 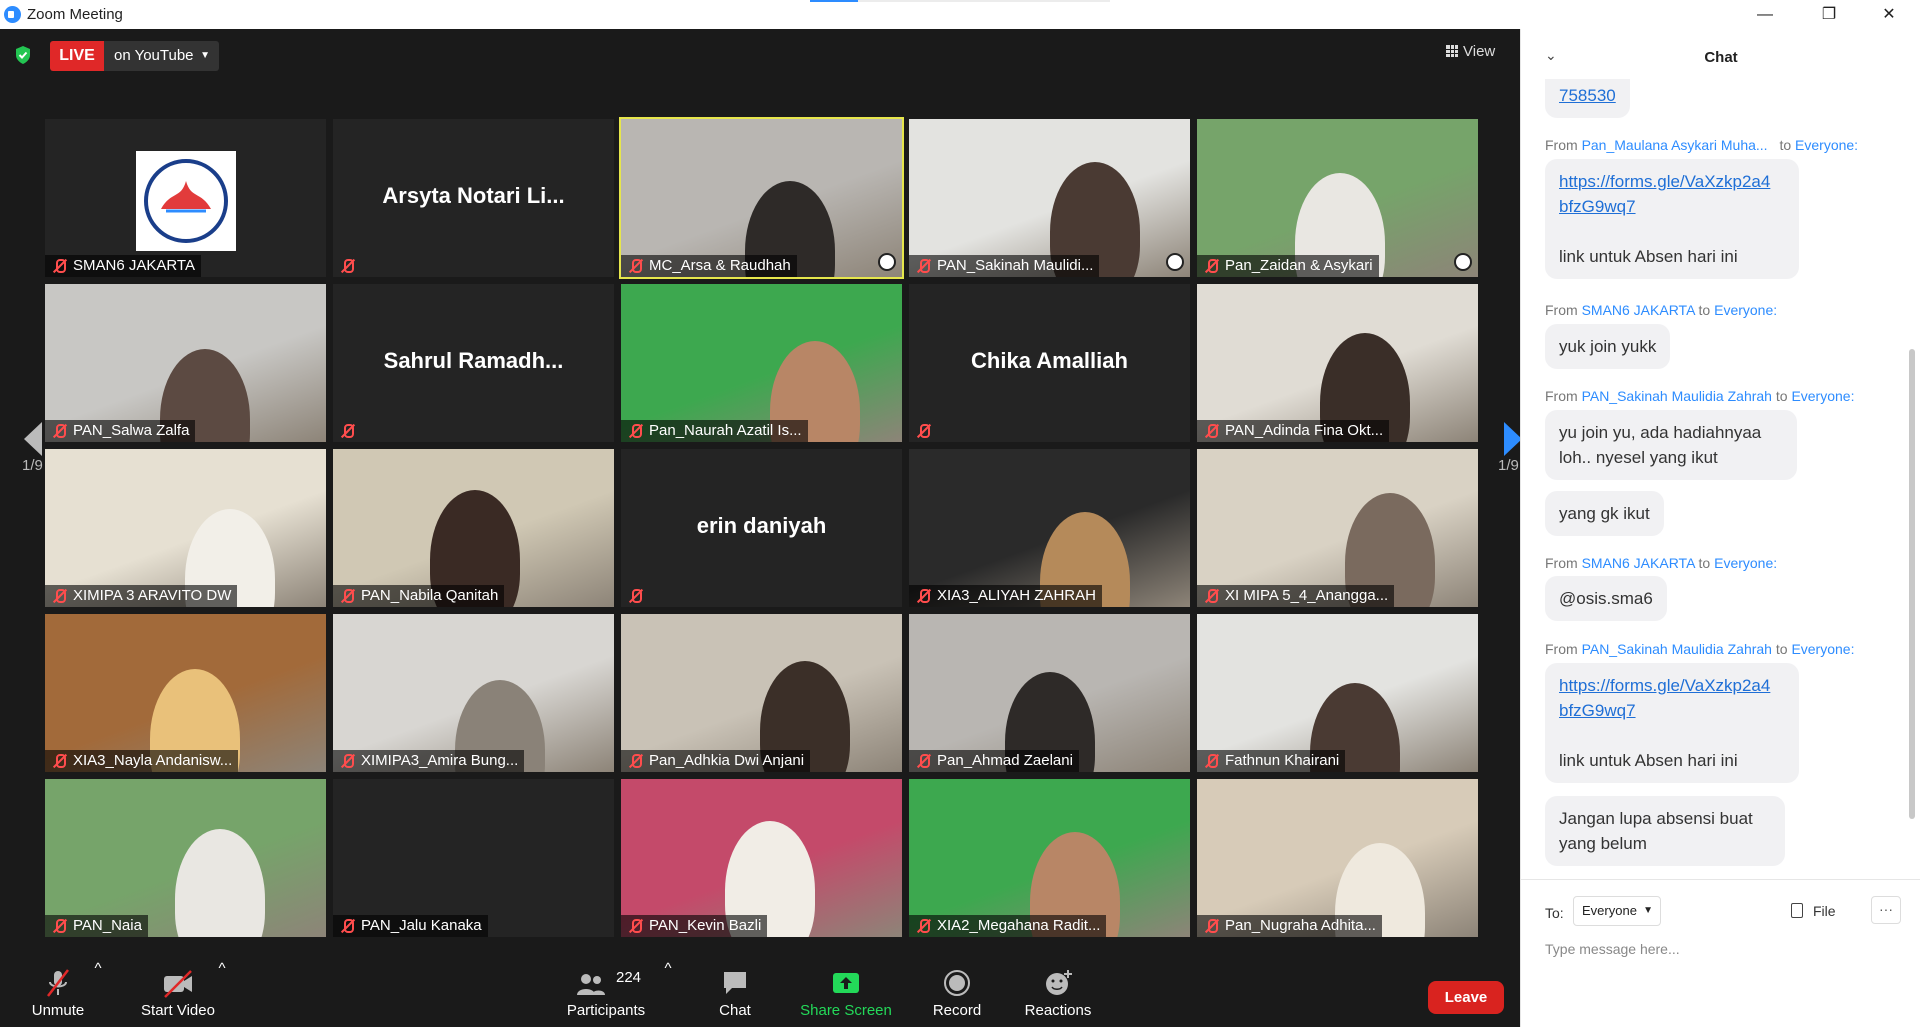 What do you see at coordinates (430, 595) in the screenshot?
I see `participant-name: PAN_Nabila Qanitah` at bounding box center [430, 595].